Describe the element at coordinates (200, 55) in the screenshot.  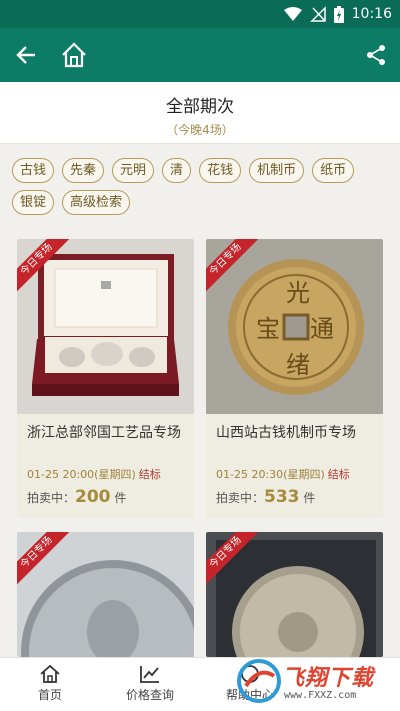
I see `app-bar` at that location.